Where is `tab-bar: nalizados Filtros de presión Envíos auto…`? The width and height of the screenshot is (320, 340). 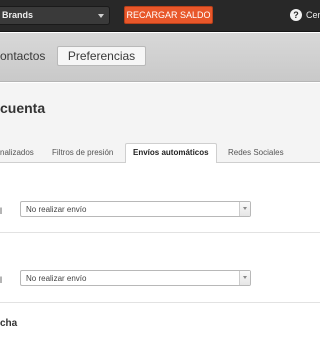
tab-bar: nalizados Filtros de presión Envíos auto… is located at coordinates (160, 153).